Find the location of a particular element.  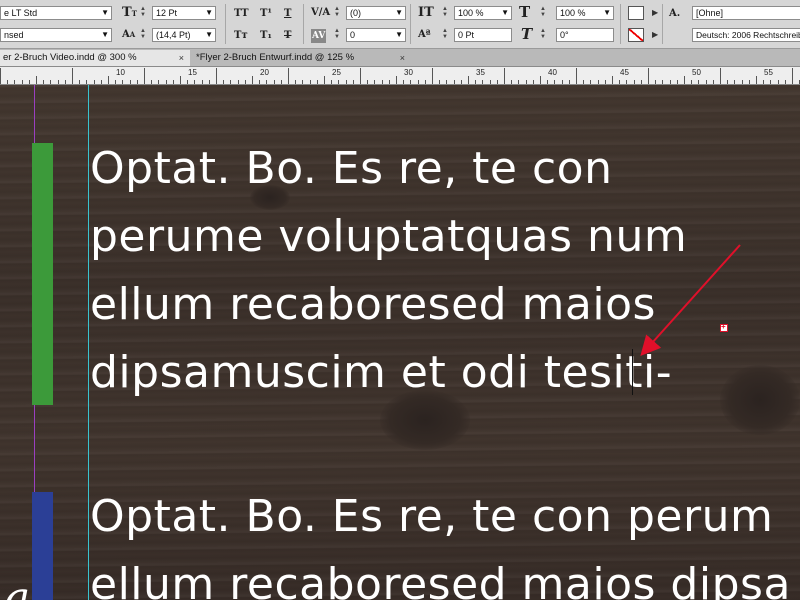

fill-swatch is located at coordinates (636, 13).